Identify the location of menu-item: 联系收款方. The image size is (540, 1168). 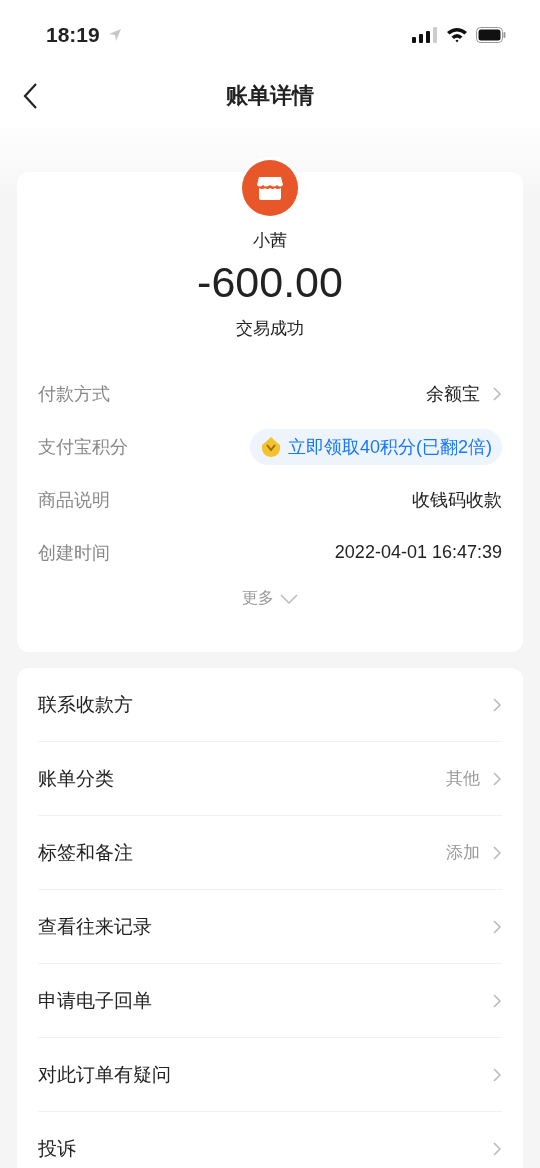
(270, 705).